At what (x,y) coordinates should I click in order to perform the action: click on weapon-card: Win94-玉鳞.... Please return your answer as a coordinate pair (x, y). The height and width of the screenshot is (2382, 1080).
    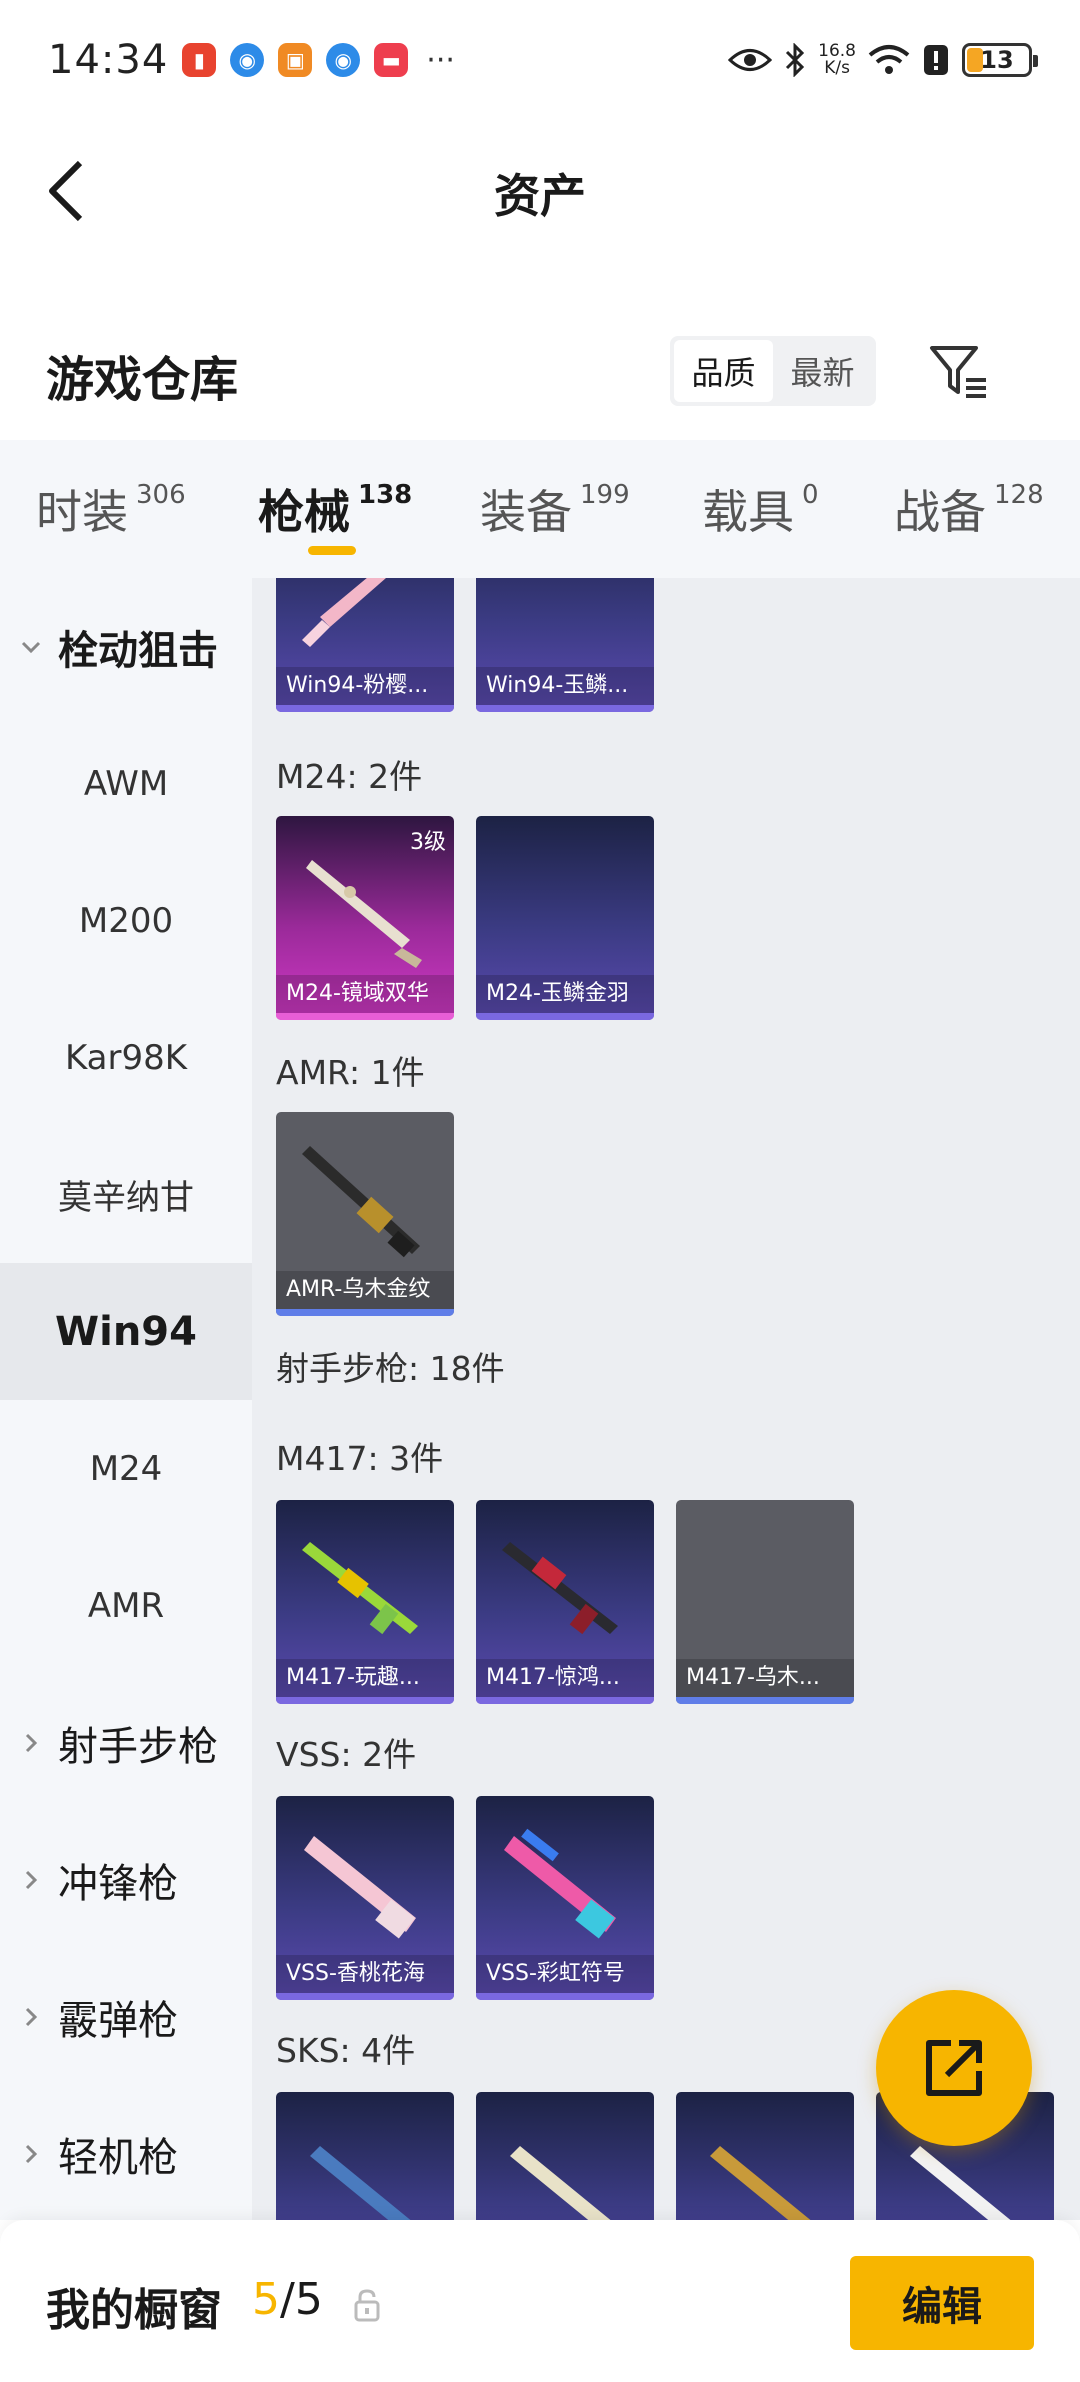
    Looking at the image, I should click on (565, 645).